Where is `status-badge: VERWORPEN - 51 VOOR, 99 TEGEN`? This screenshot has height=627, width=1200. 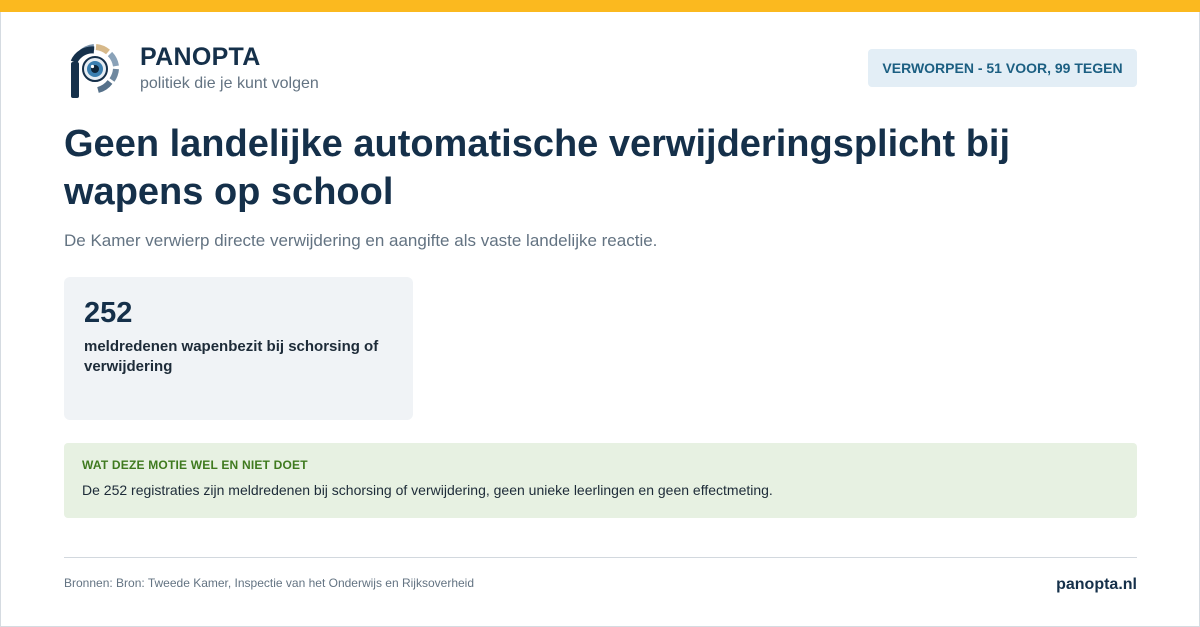 status-badge: VERWORPEN - 51 VOOR, 99 TEGEN is located at coordinates (1002, 68).